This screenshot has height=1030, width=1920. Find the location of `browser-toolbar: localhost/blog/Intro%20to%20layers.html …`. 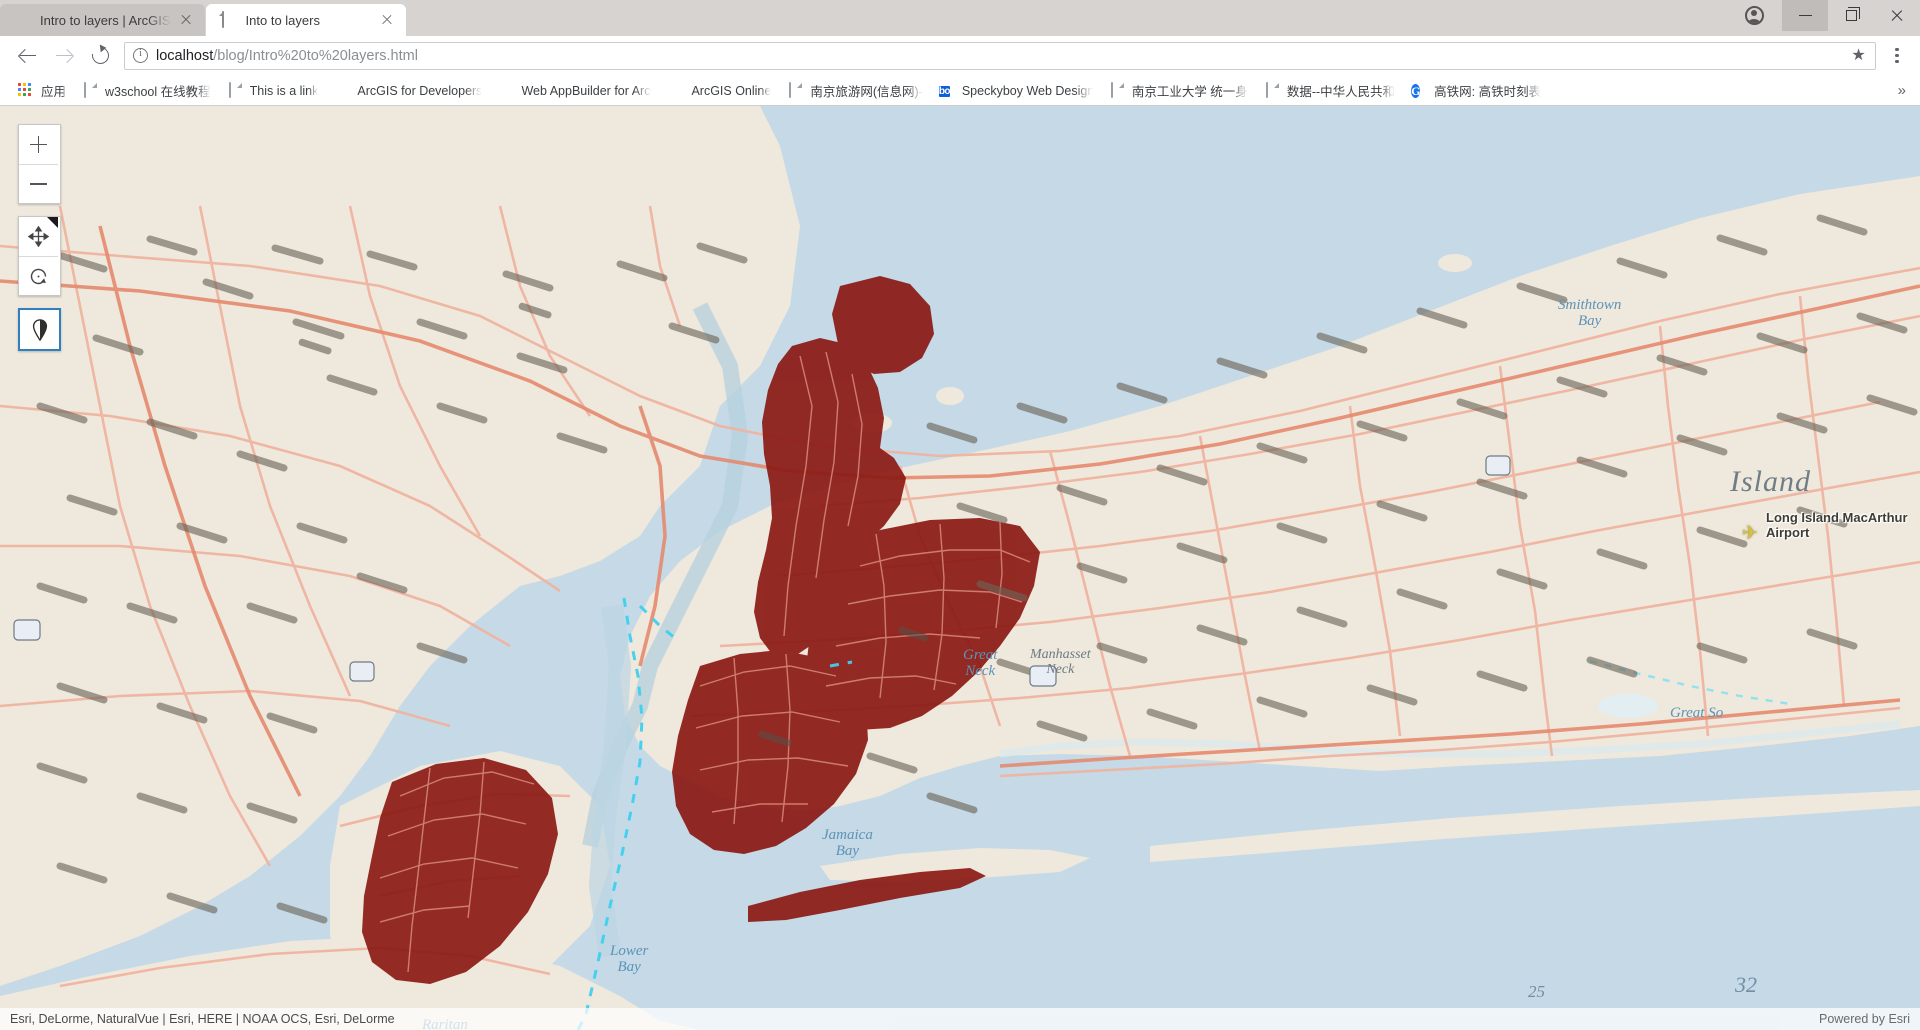

browser-toolbar: localhost/blog/Intro%20to%20layers.html … is located at coordinates (960, 56).